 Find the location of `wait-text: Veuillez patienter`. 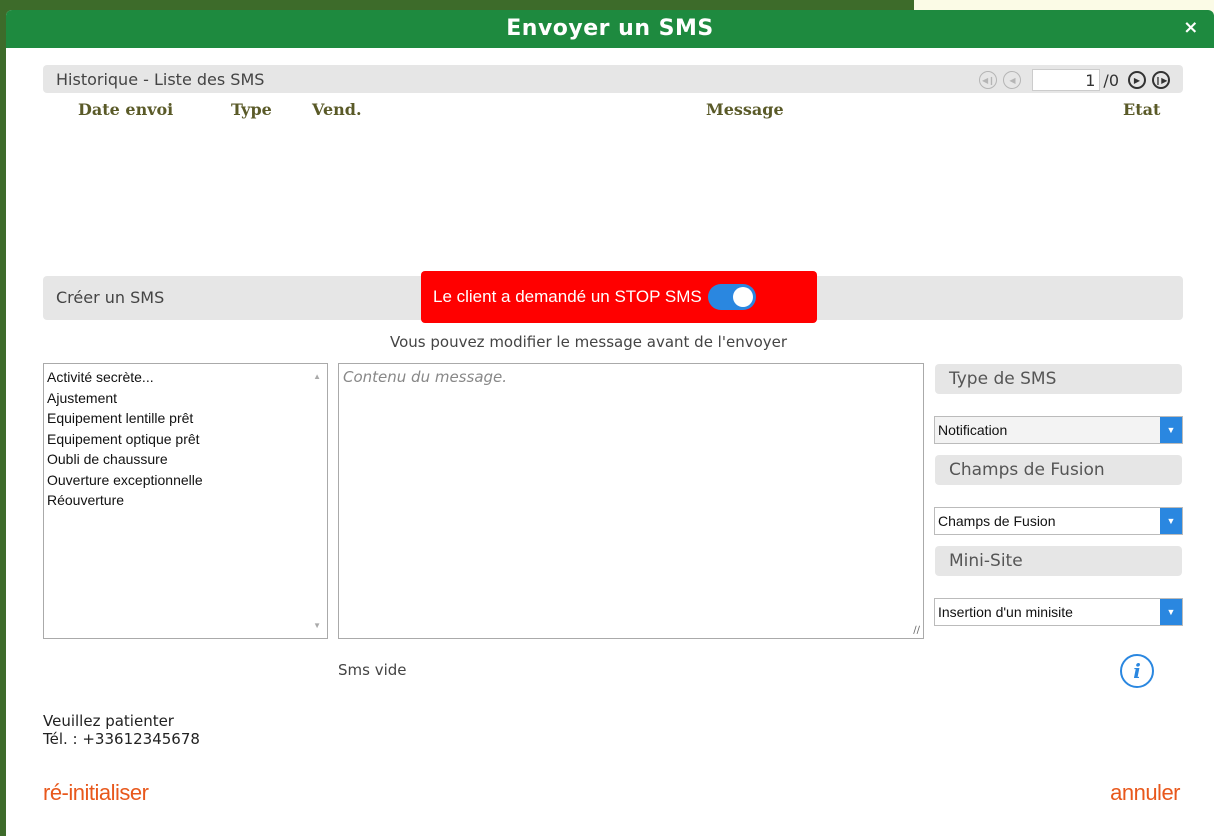

wait-text: Veuillez patienter is located at coordinates (108, 721).